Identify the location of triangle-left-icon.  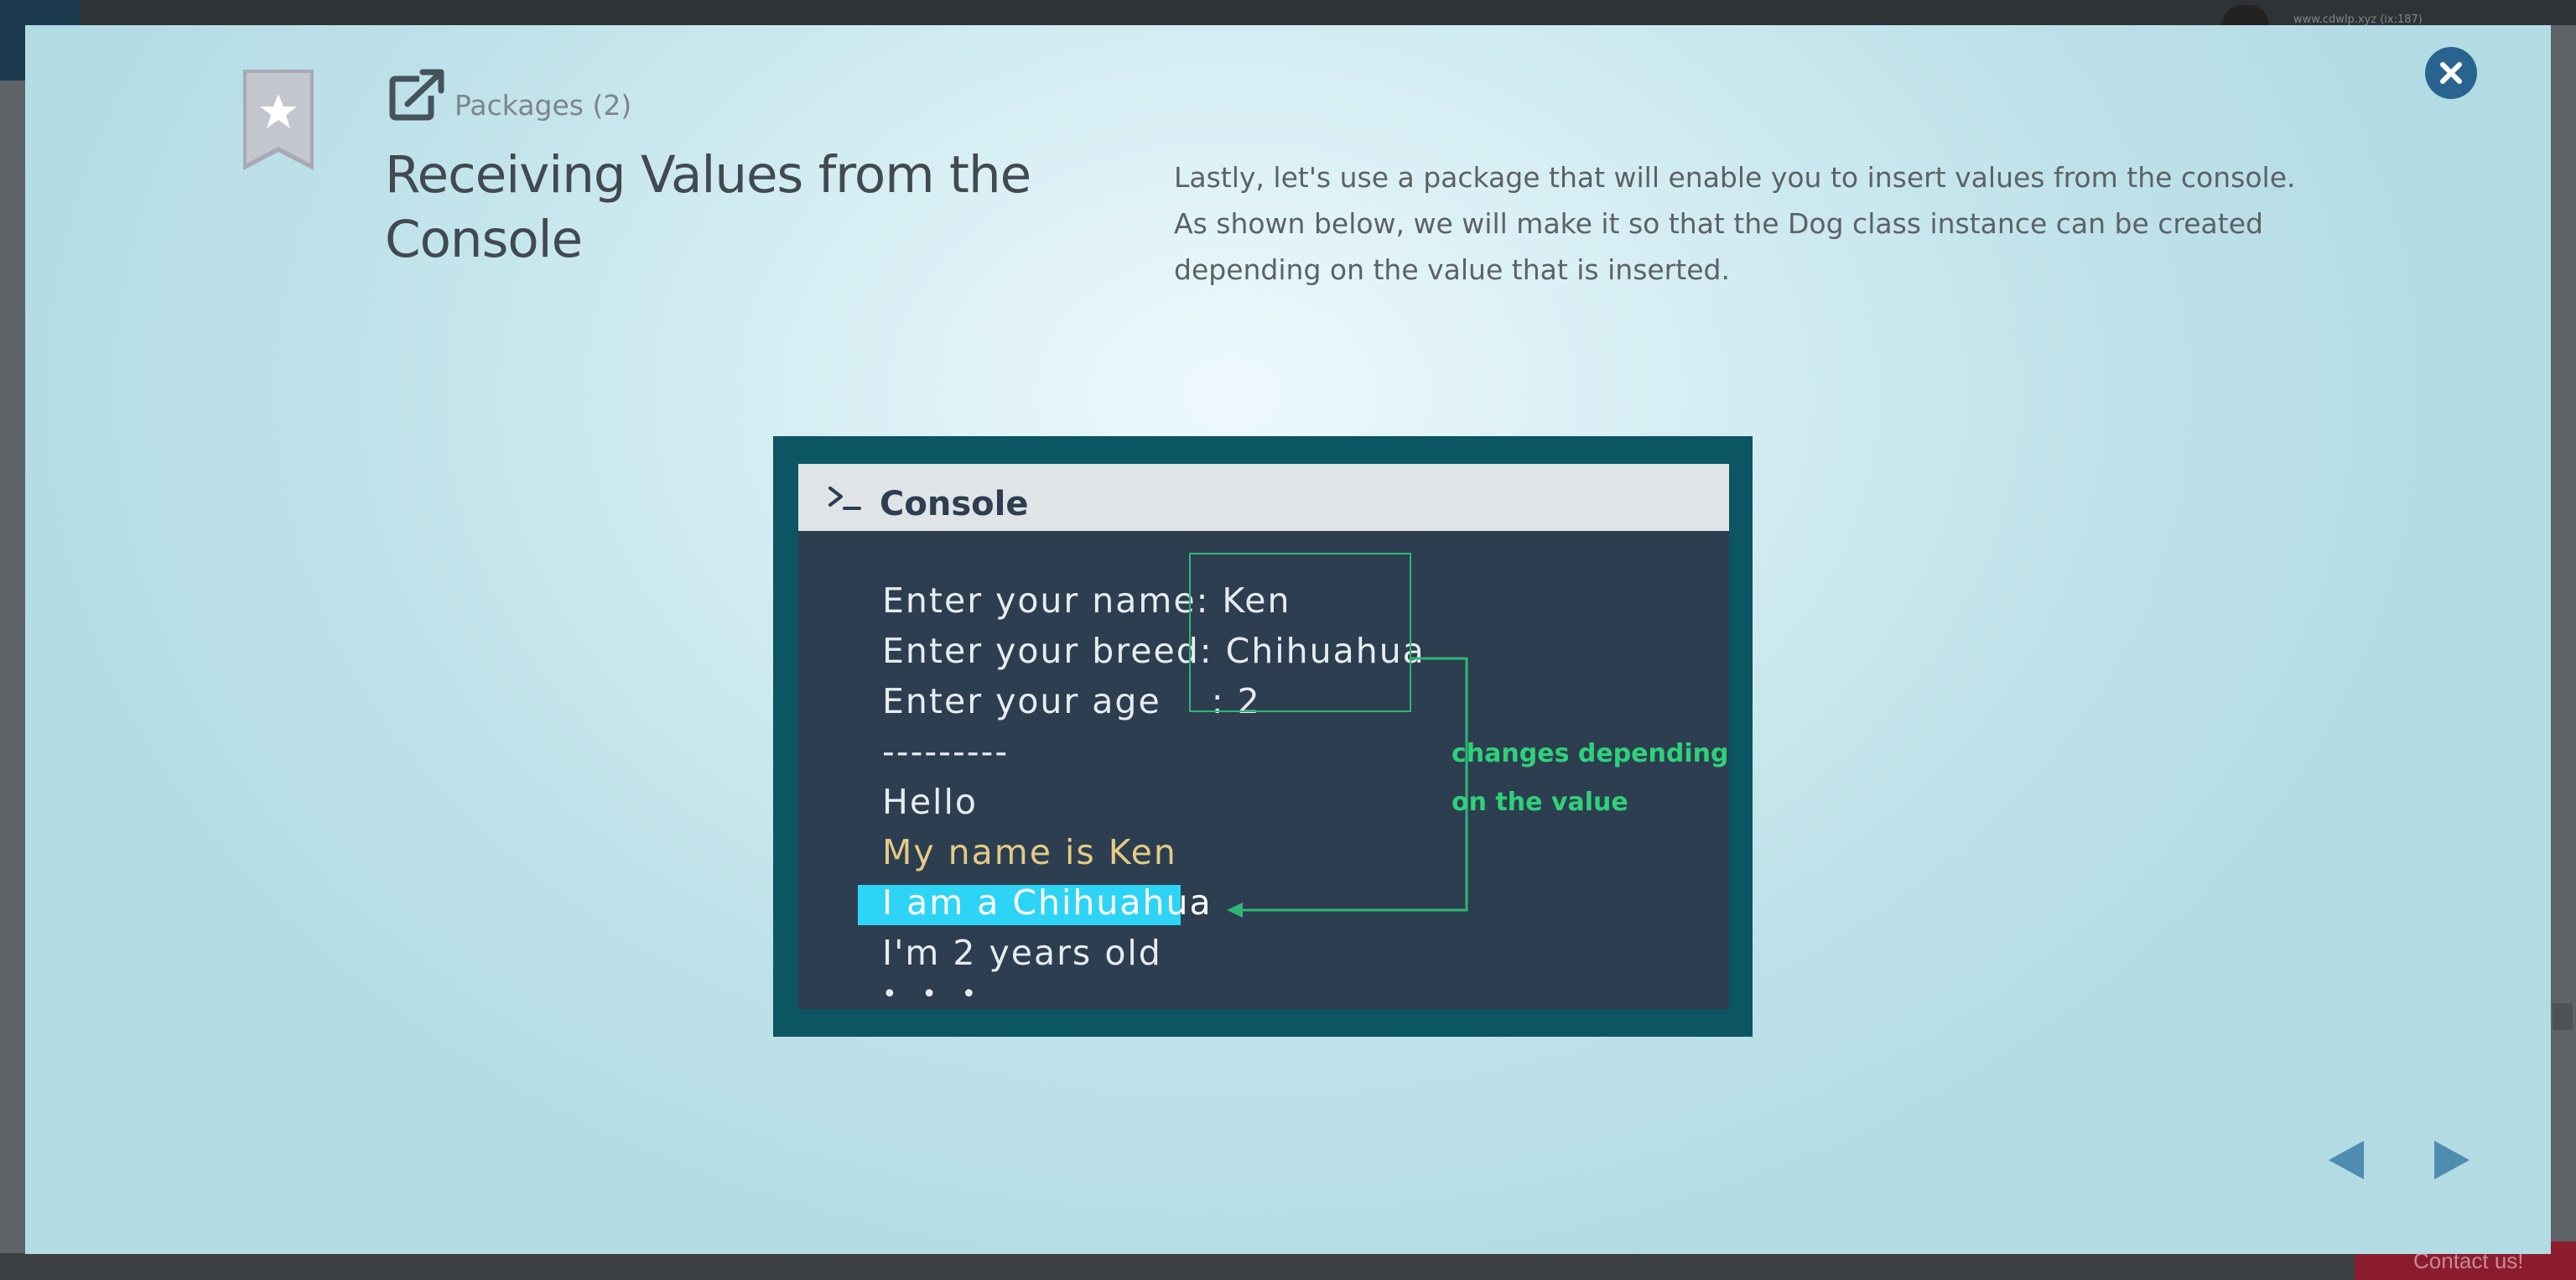
(2346, 1160).